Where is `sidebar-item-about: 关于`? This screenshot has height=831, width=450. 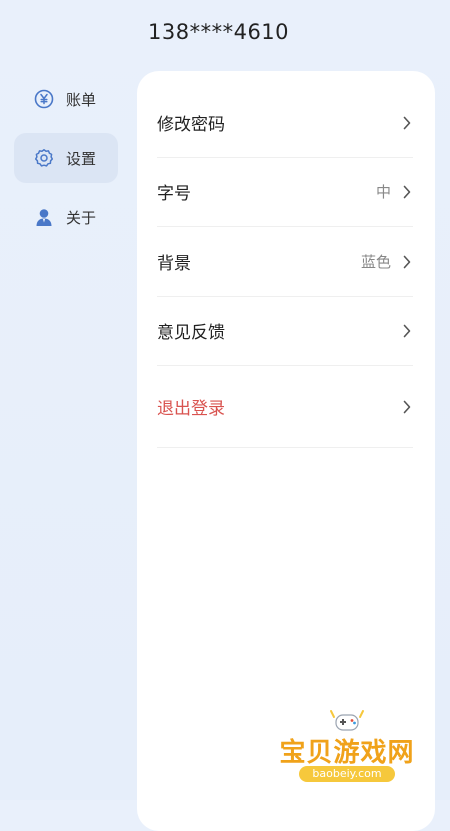 sidebar-item-about: 关于 is located at coordinates (66, 217).